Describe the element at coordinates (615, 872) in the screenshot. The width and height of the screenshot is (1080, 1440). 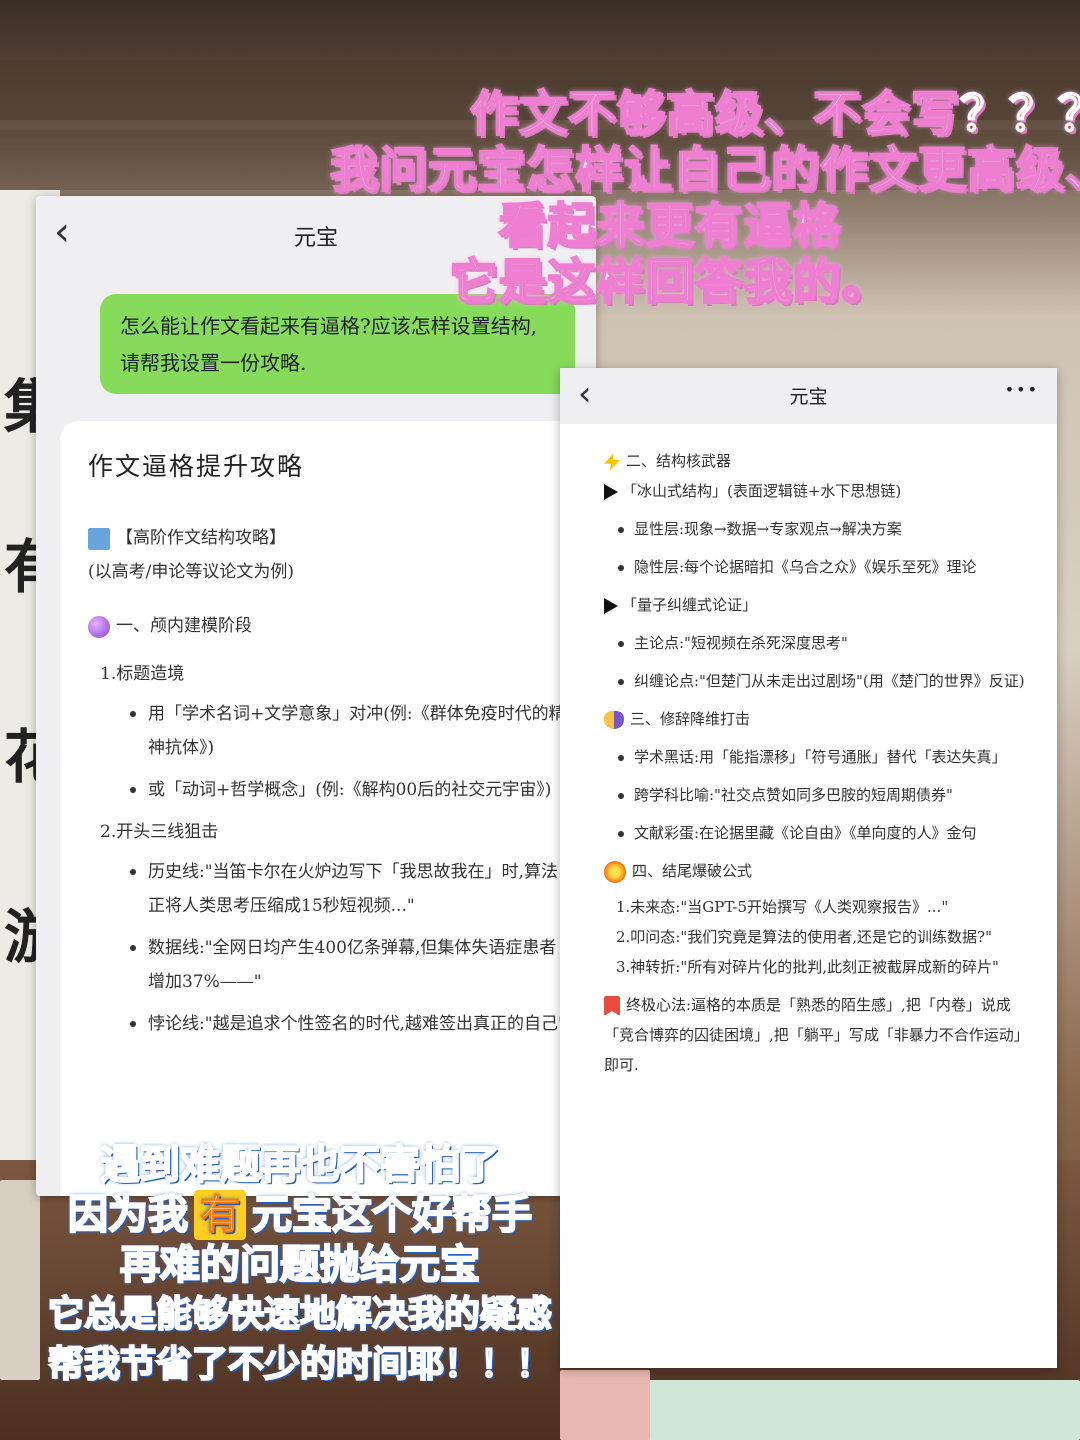
I see `explosion-icon` at that location.